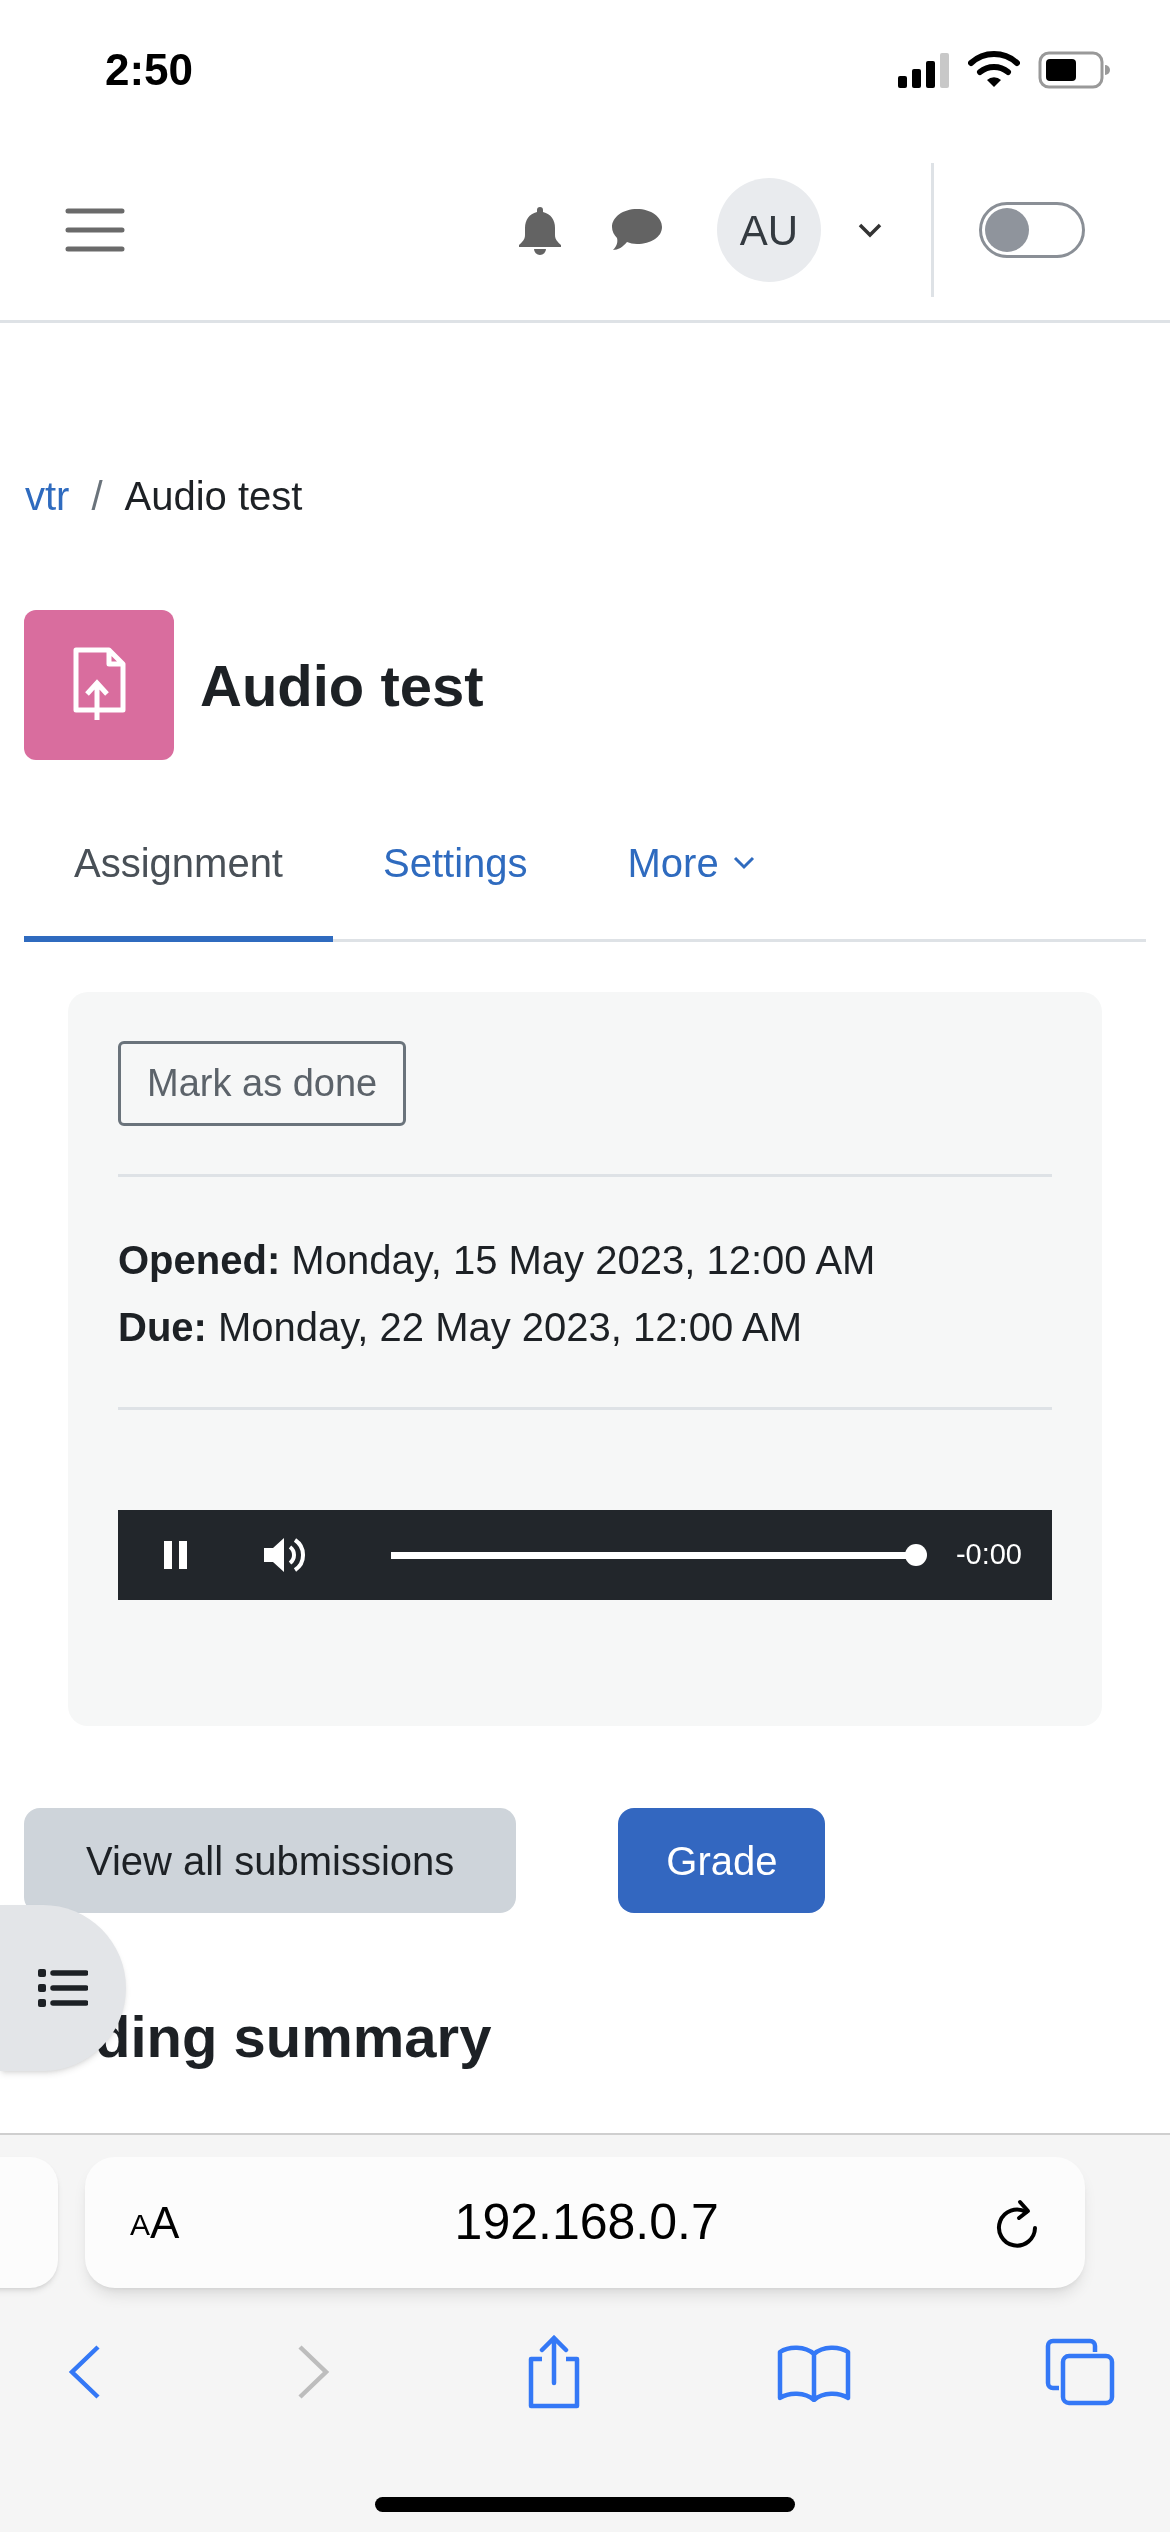 This screenshot has height=2532, width=1170. What do you see at coordinates (814, 2372) in the screenshot?
I see `book-icon` at bounding box center [814, 2372].